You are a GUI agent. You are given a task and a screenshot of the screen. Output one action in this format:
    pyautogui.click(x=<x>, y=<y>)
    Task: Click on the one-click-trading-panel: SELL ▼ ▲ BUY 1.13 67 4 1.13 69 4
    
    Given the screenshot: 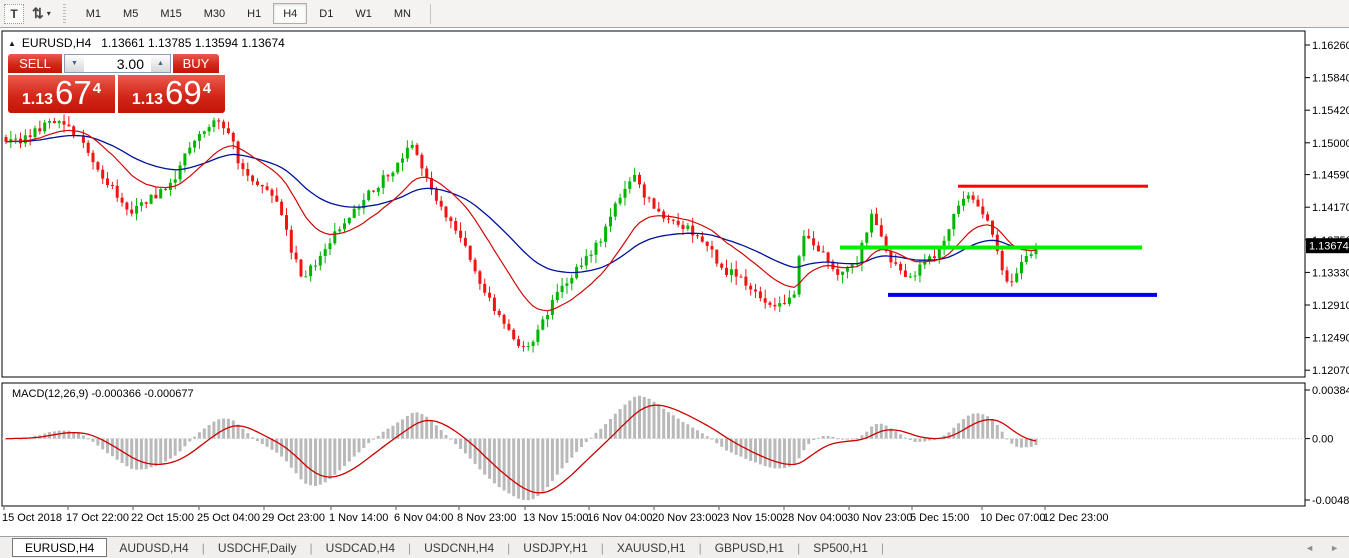 What is the action you would take?
    pyautogui.click(x=116, y=83)
    